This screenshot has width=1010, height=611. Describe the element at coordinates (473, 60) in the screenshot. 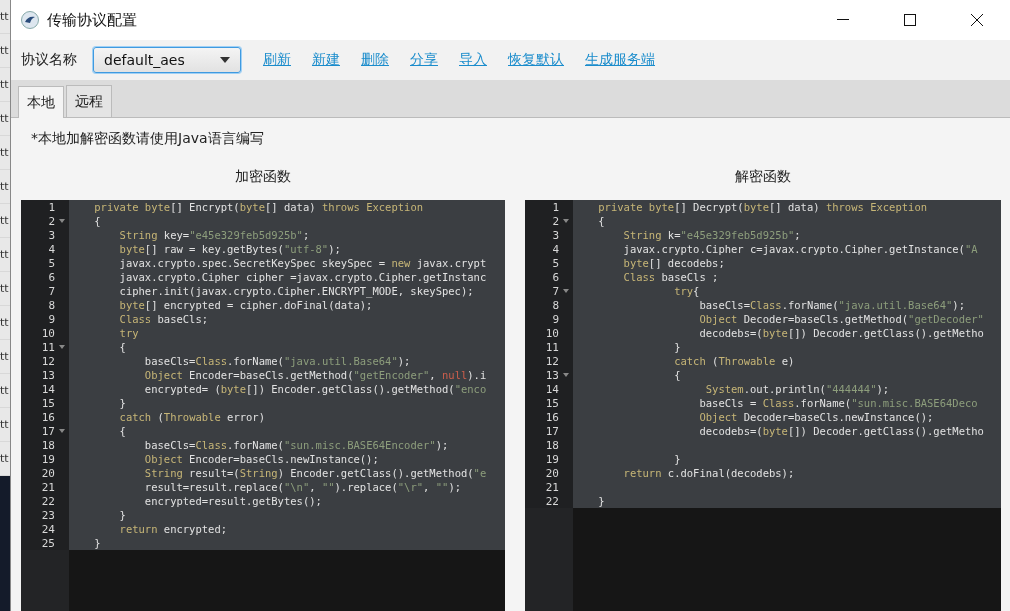

I see `toolbar-link: 导入` at that location.